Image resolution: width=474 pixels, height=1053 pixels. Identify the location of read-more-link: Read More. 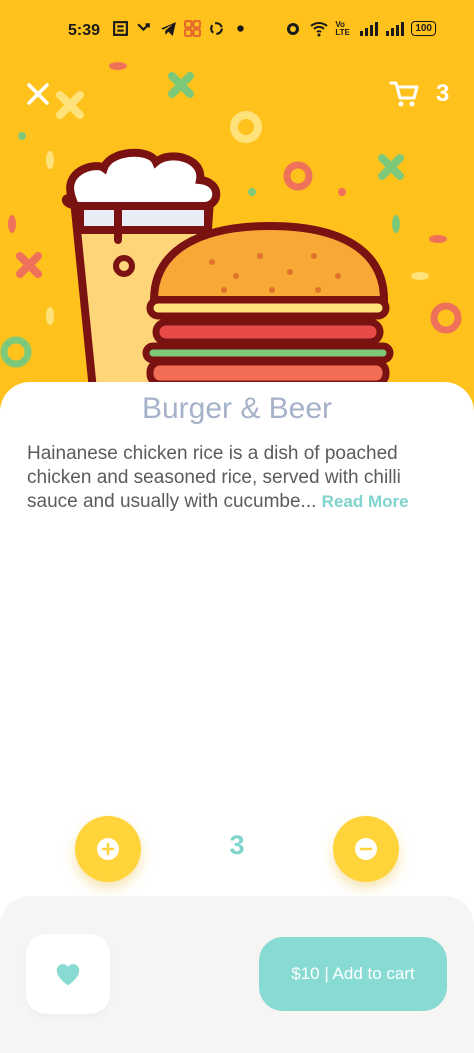
(365, 501).